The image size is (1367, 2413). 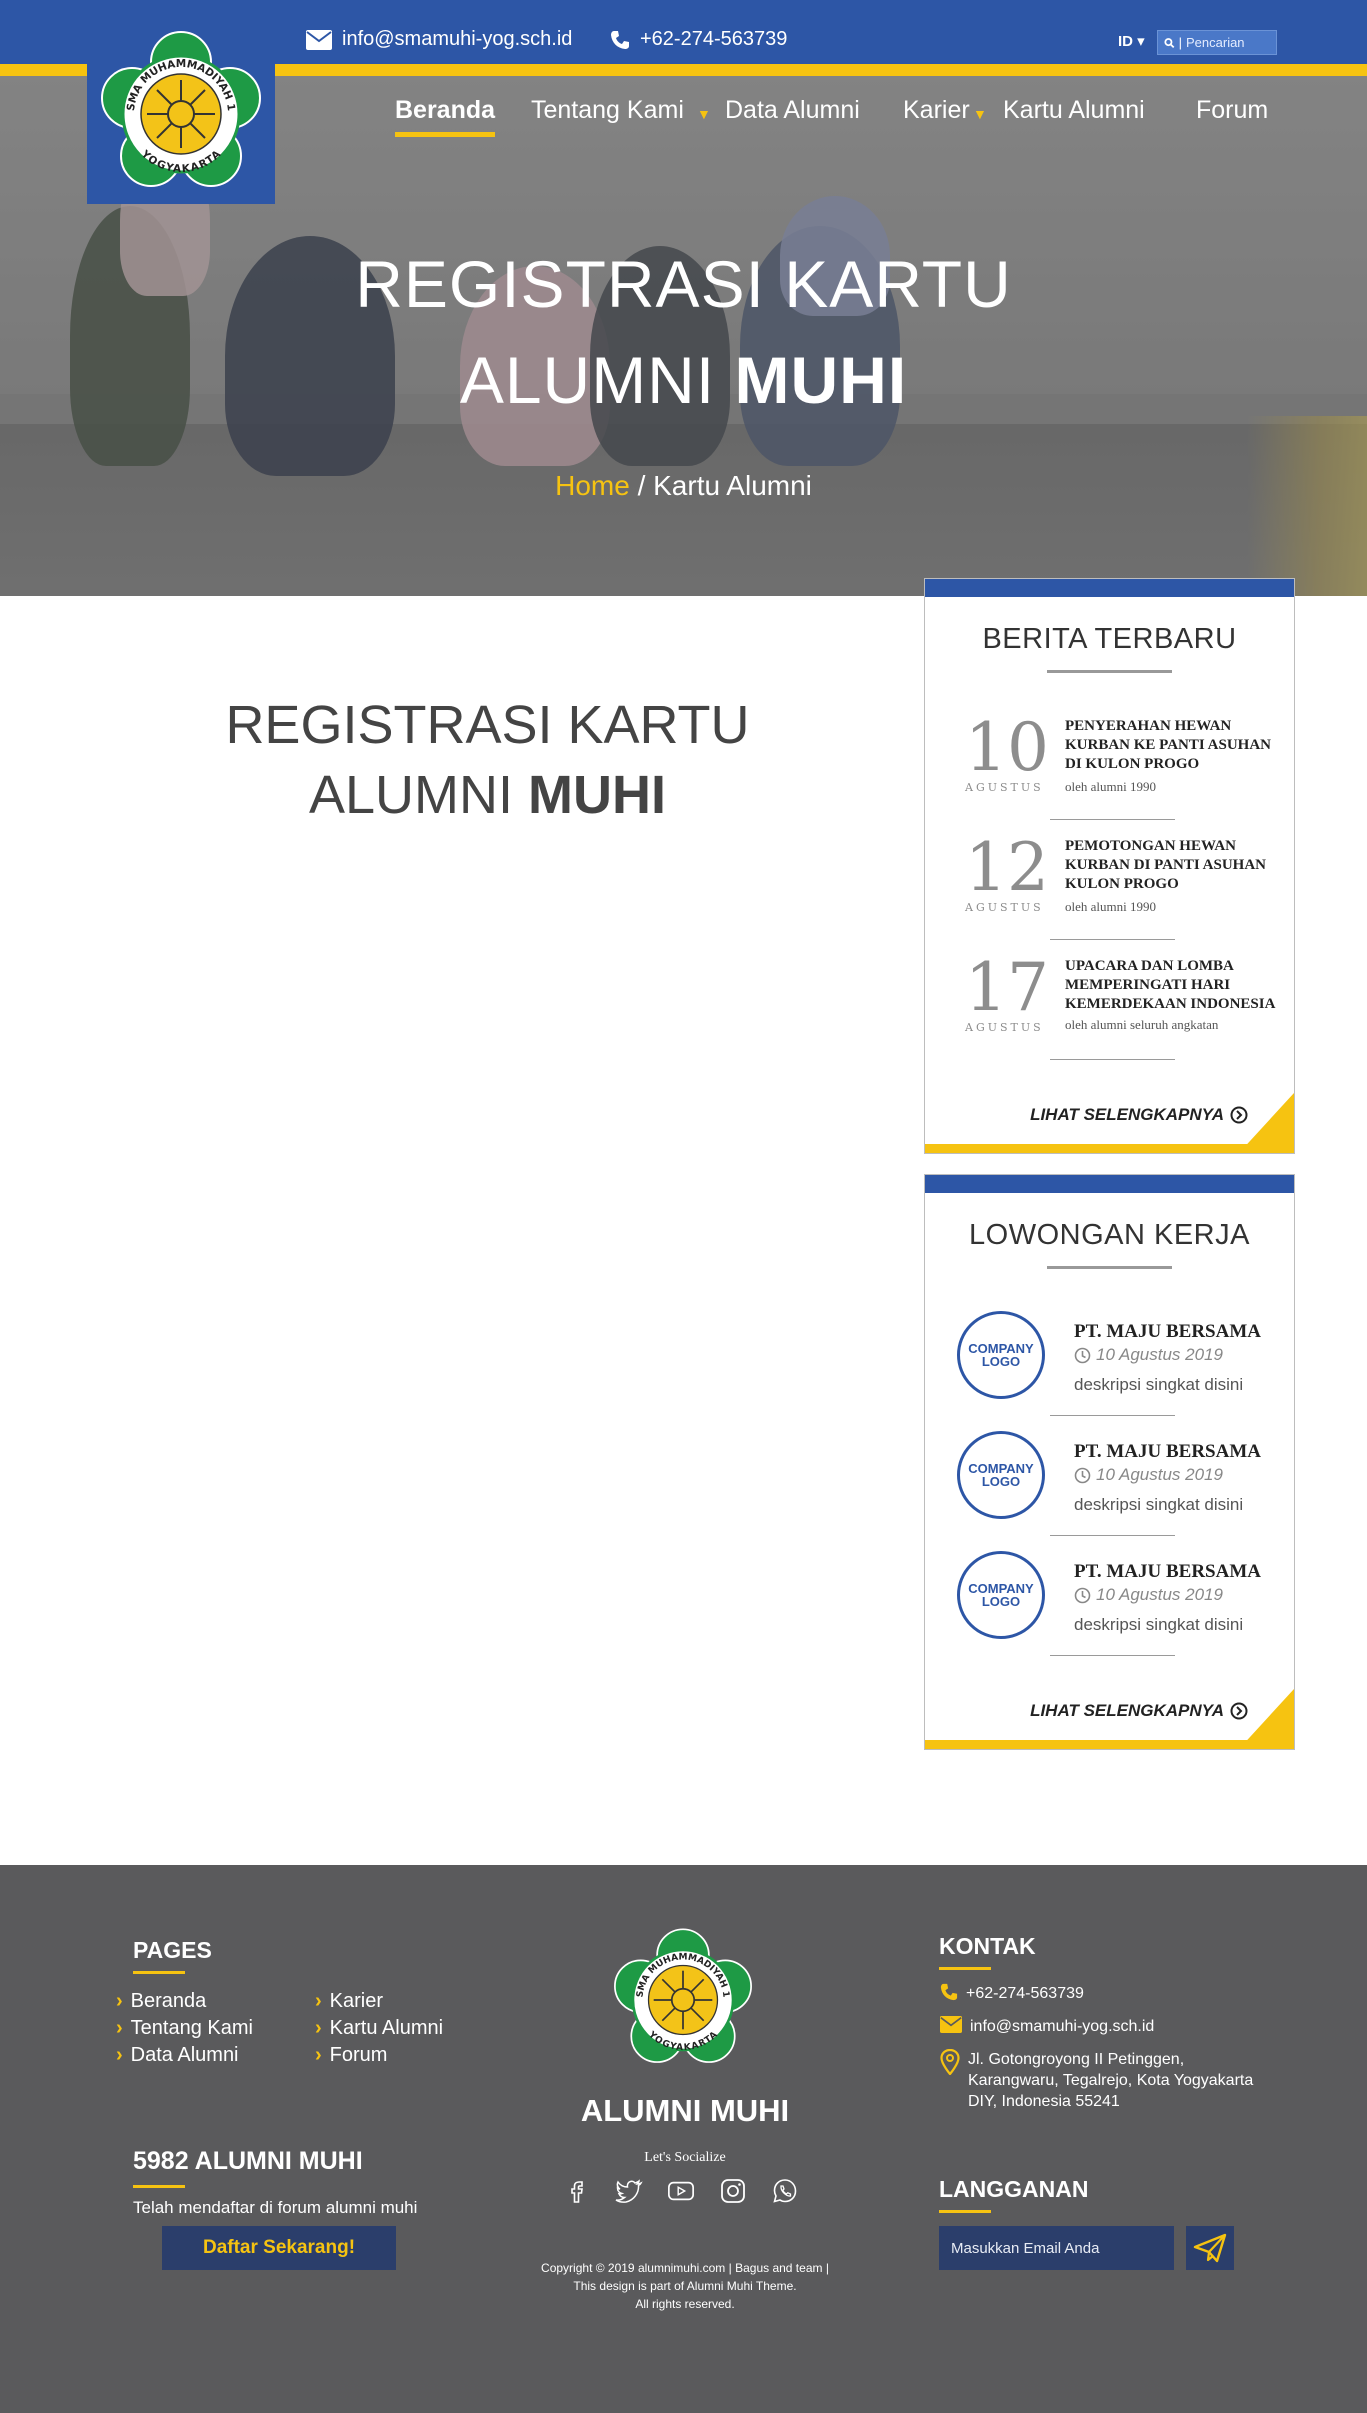 I want to click on news-more-link: LIHAT SELENGKAPNYA, so click(x=1139, y=1115).